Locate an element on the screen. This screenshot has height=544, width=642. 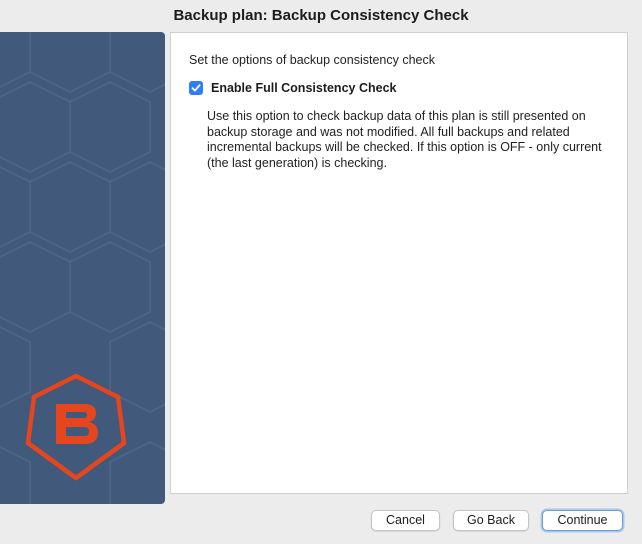
cancel-button: Cancel is located at coordinates (405, 520).